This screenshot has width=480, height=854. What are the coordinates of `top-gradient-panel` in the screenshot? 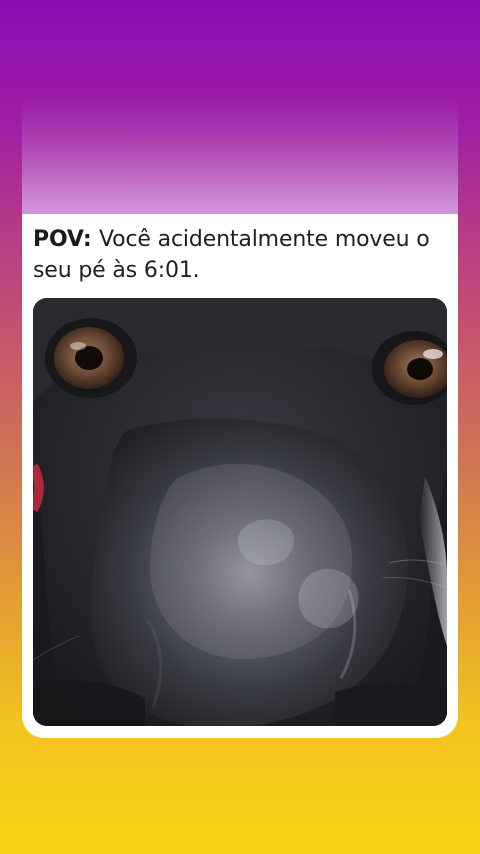 It's located at (240, 156).